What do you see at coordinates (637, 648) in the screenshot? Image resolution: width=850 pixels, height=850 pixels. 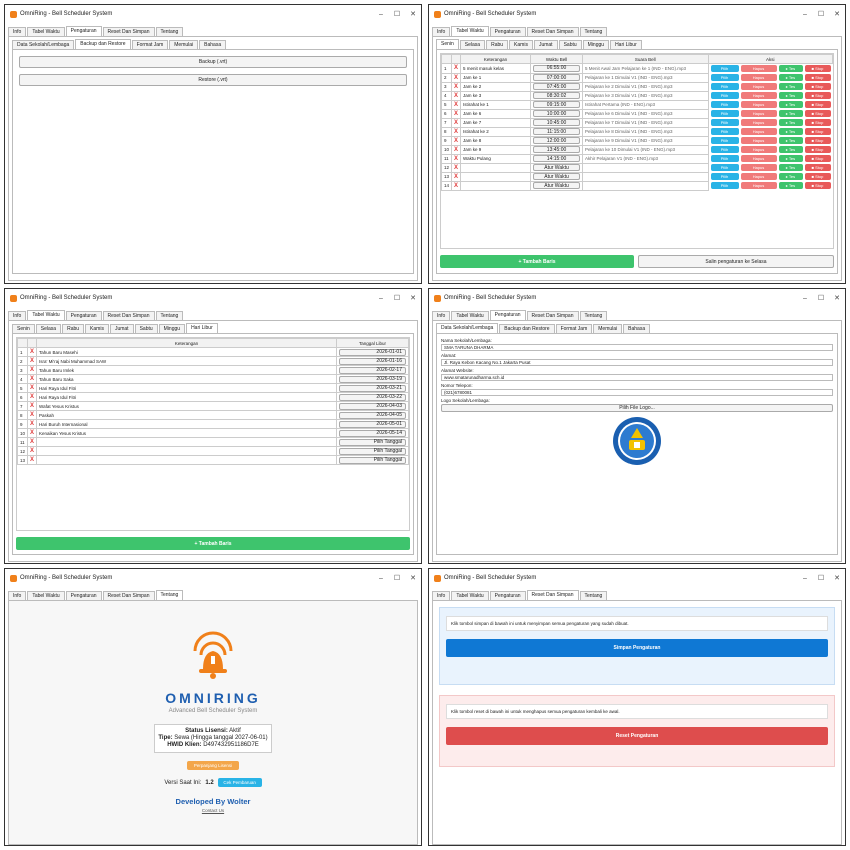 I see `save-settings-button: Simpan Pengaturan` at bounding box center [637, 648].